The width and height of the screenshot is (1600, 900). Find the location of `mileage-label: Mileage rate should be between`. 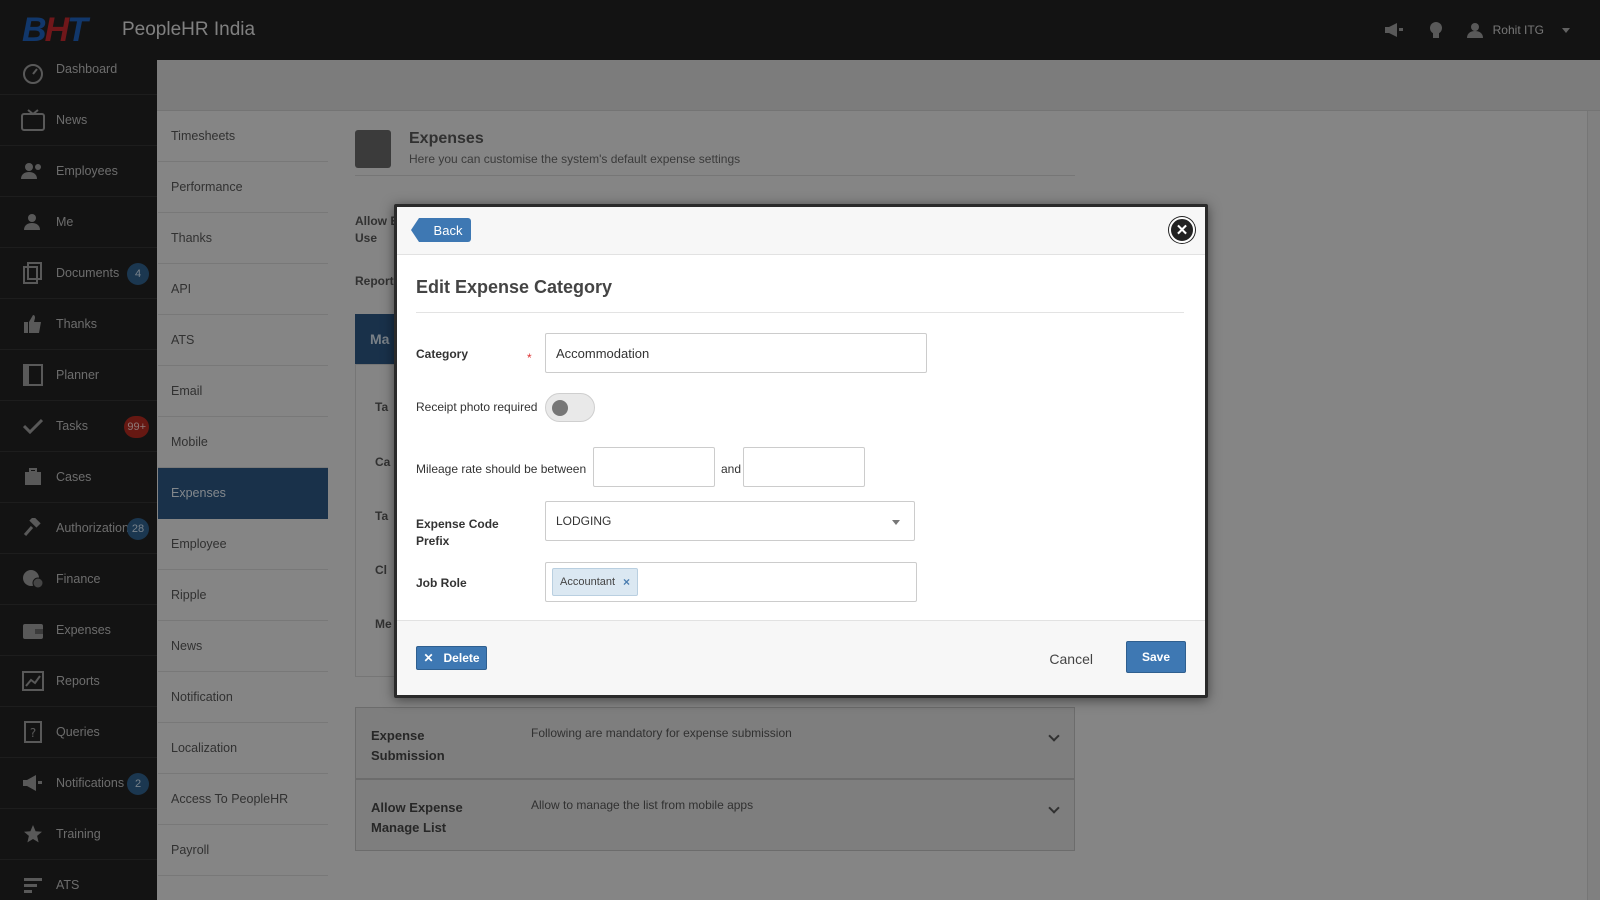

mileage-label: Mileage rate should be between is located at coordinates (501, 469).